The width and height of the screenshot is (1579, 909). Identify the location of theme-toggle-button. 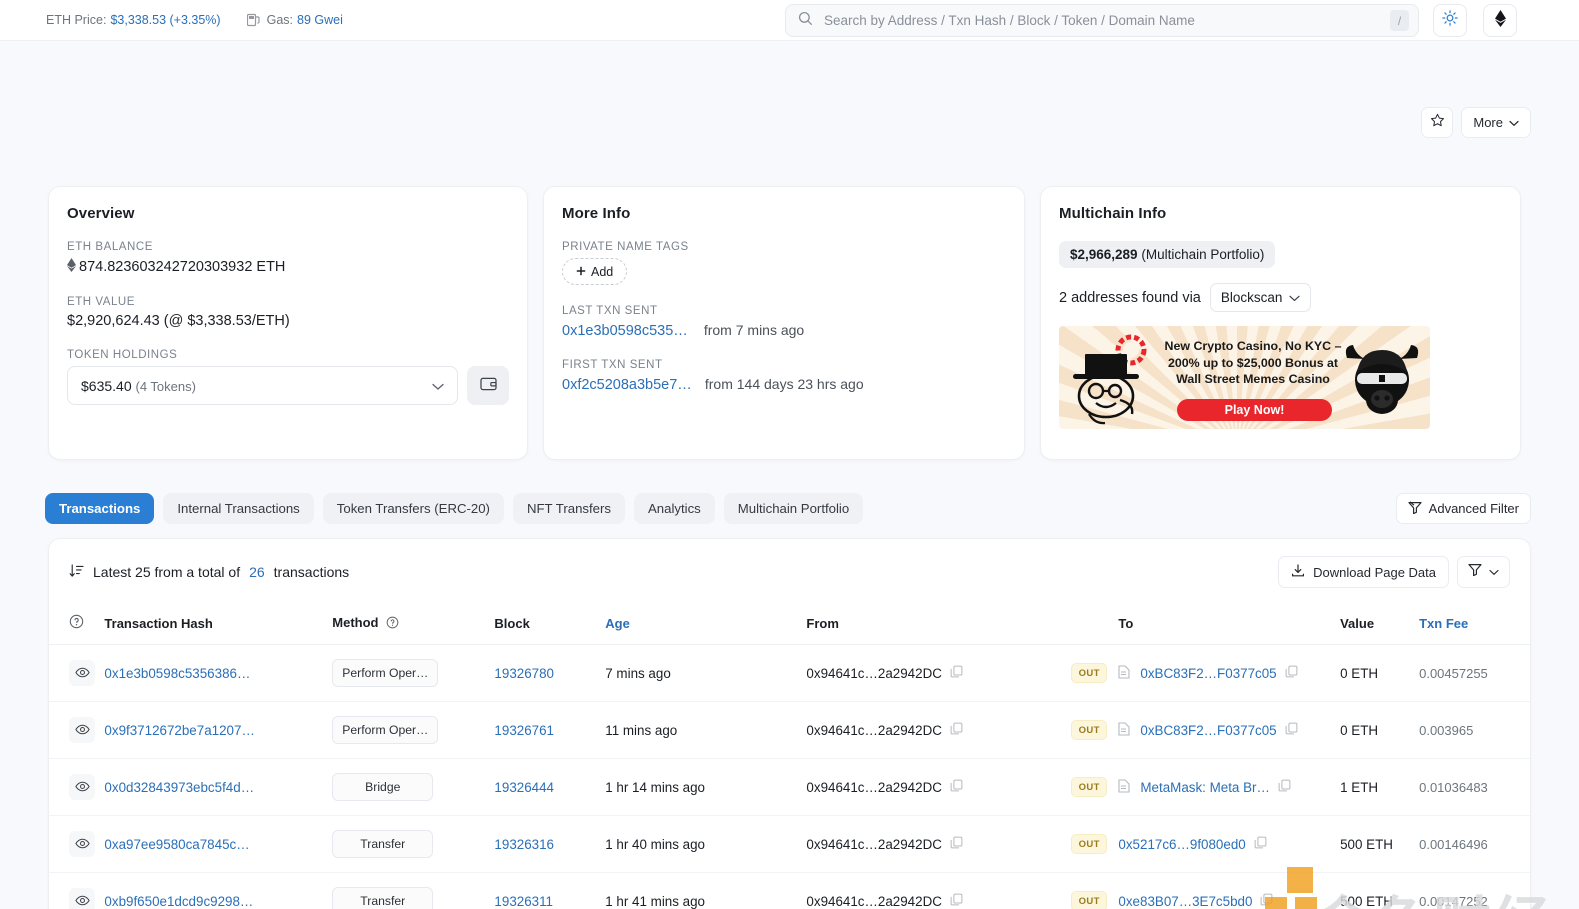
(1450, 20).